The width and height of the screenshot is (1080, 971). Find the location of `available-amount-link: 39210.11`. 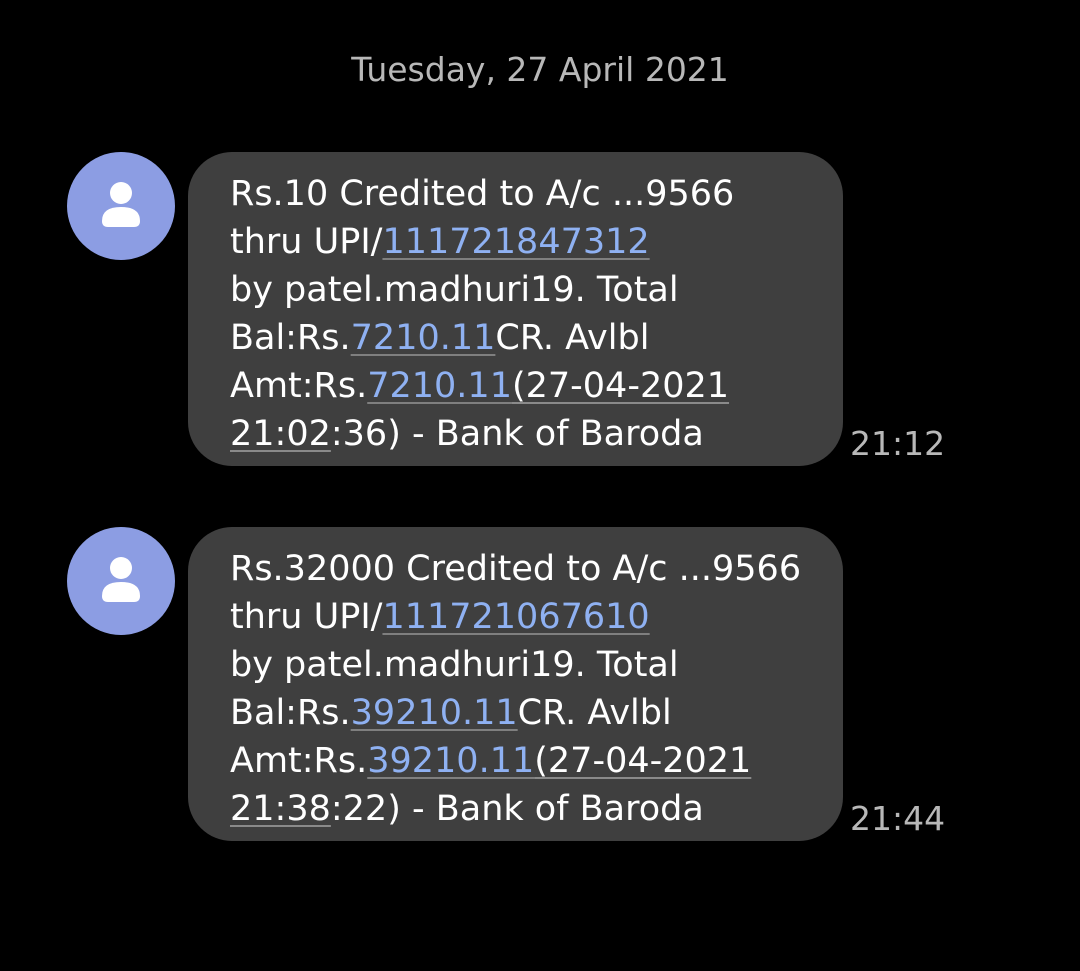

available-amount-link: 39210.11 is located at coordinates (450, 761).